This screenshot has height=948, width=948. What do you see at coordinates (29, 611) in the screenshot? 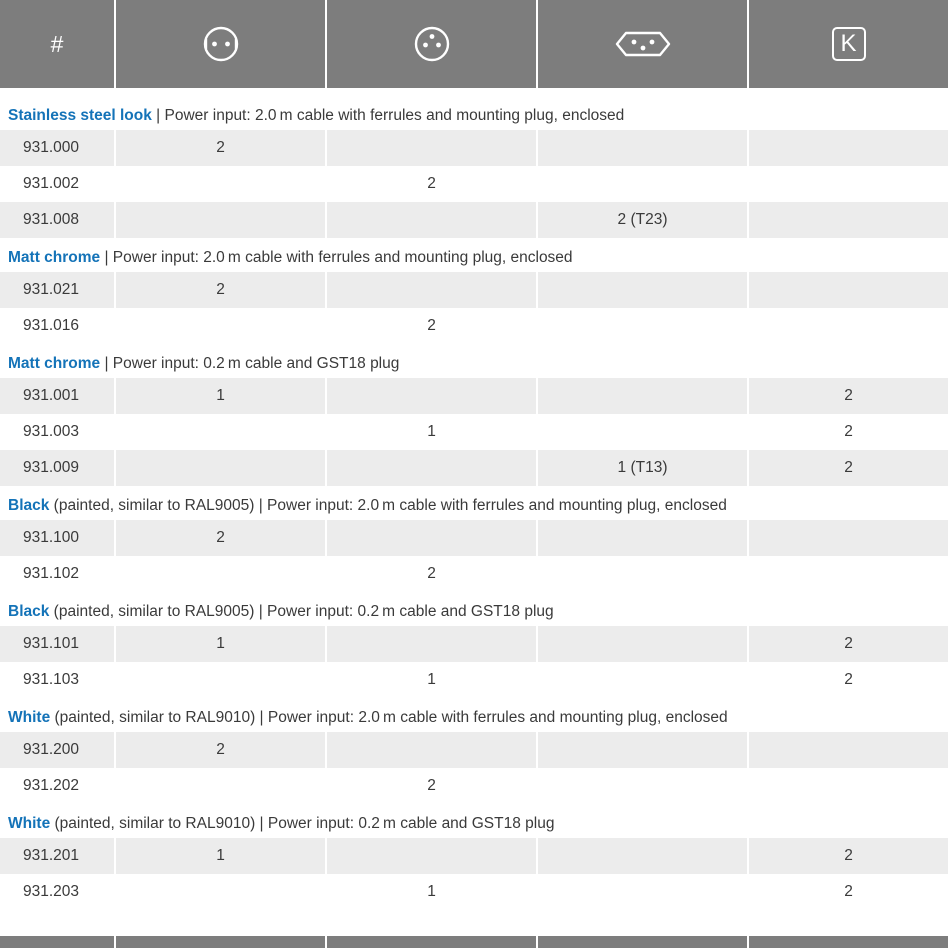
I see `group-finish-name: Black` at bounding box center [29, 611].